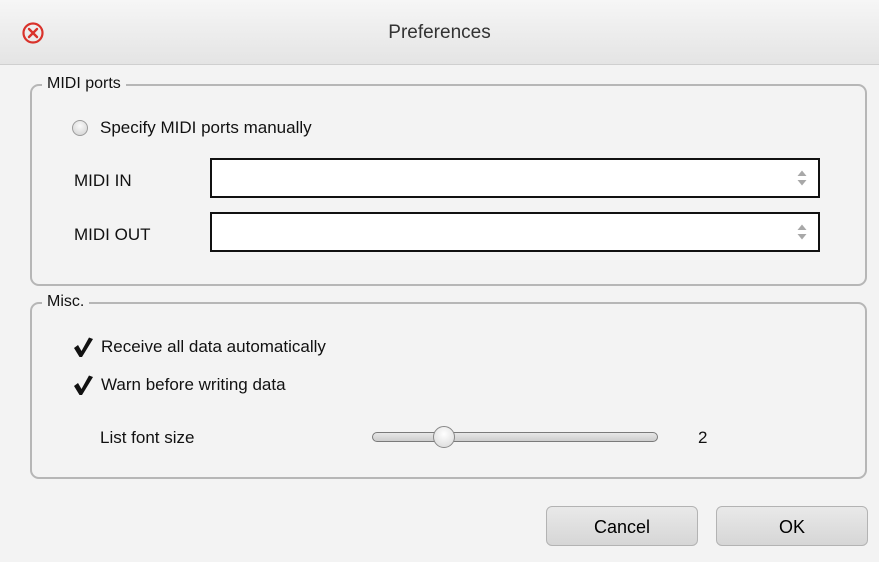 Image resolution: width=879 pixels, height=562 pixels. I want to click on specify-midi-ports-label: Specify MIDI ports manually, so click(206, 127).